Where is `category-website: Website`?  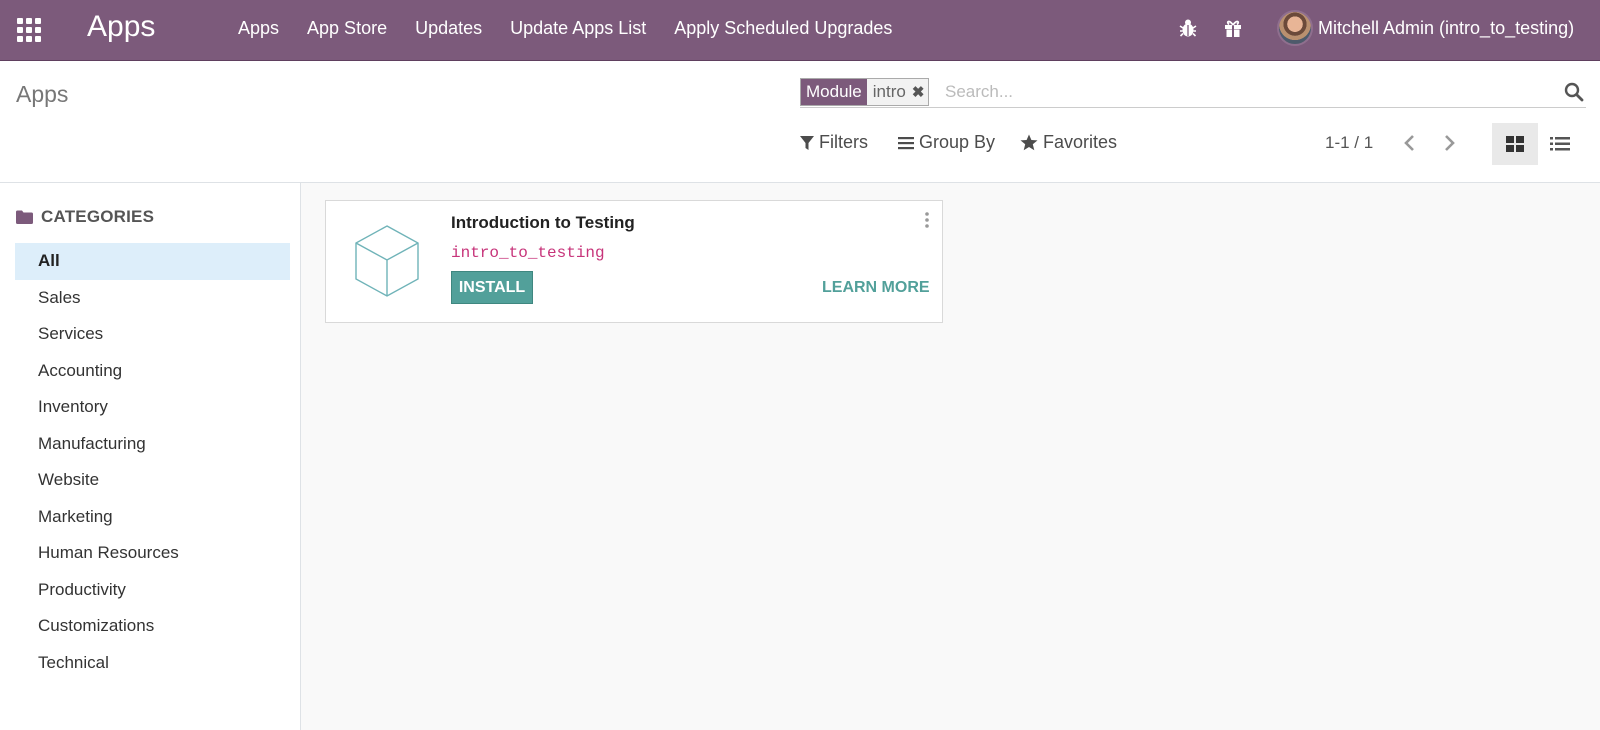
category-website: Website is located at coordinates (152, 480).